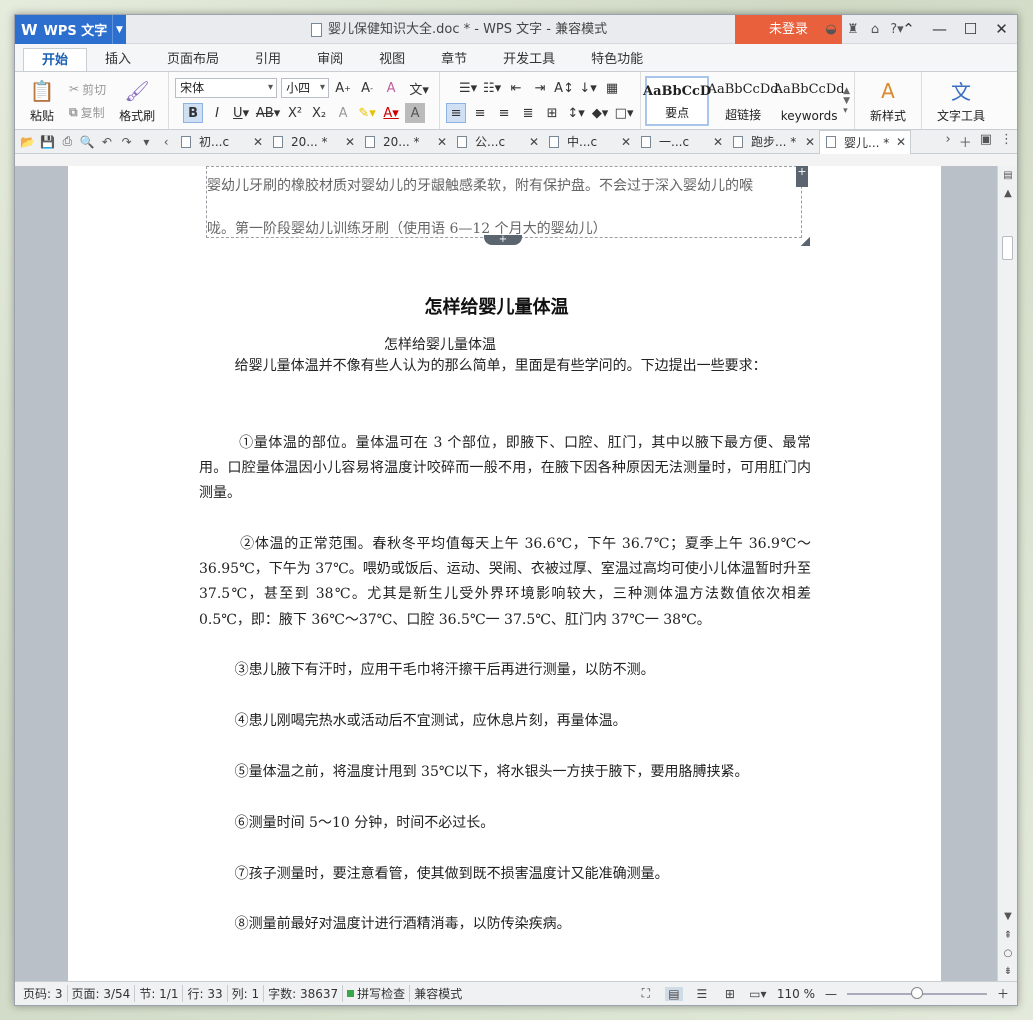 This screenshot has height=1020, width=1033. Describe the element at coordinates (456, 113) in the screenshot. I see `align-left-icon: ≡` at that location.